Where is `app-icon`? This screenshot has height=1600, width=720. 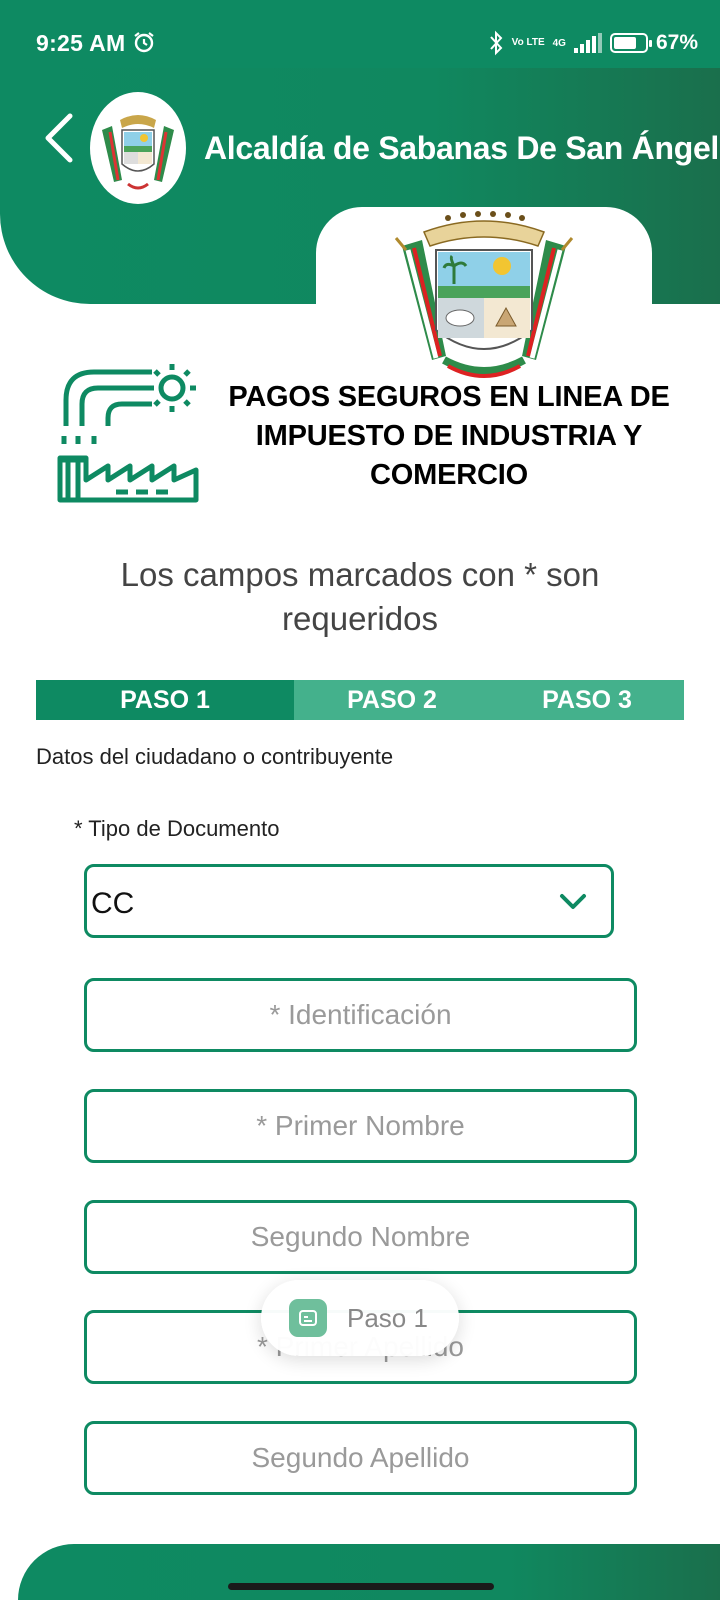
app-icon is located at coordinates (308, 1318).